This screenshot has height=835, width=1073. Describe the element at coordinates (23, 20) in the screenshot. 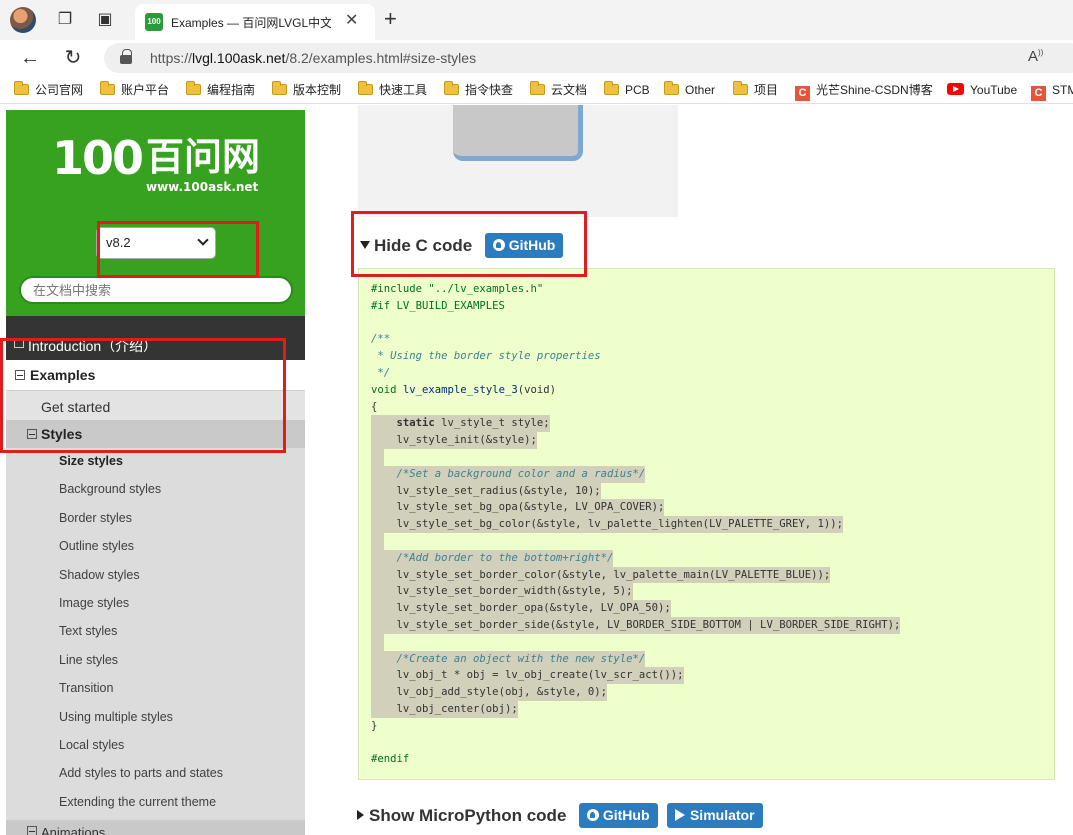

I see `profile-avatar` at that location.